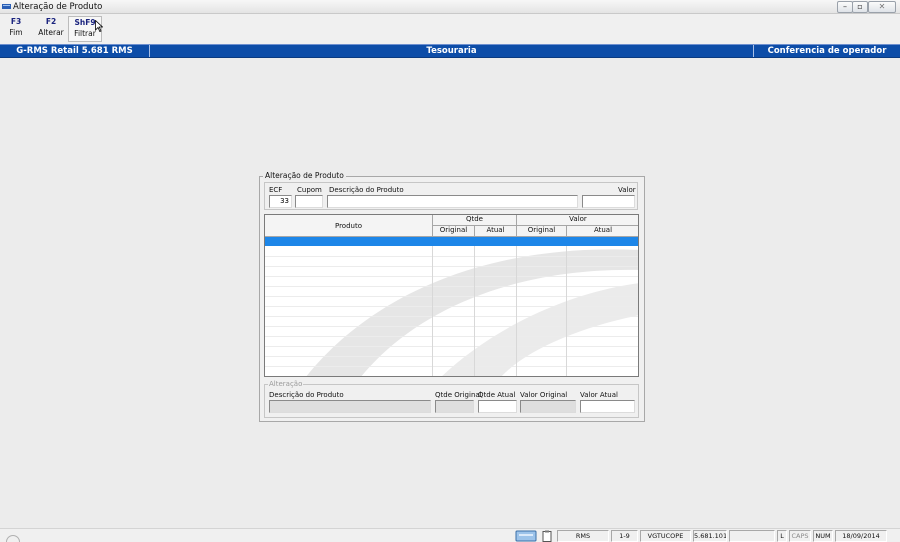 This screenshot has width=900, height=542. What do you see at coordinates (627, 190) in the screenshot?
I see `valor-label: Valor` at bounding box center [627, 190].